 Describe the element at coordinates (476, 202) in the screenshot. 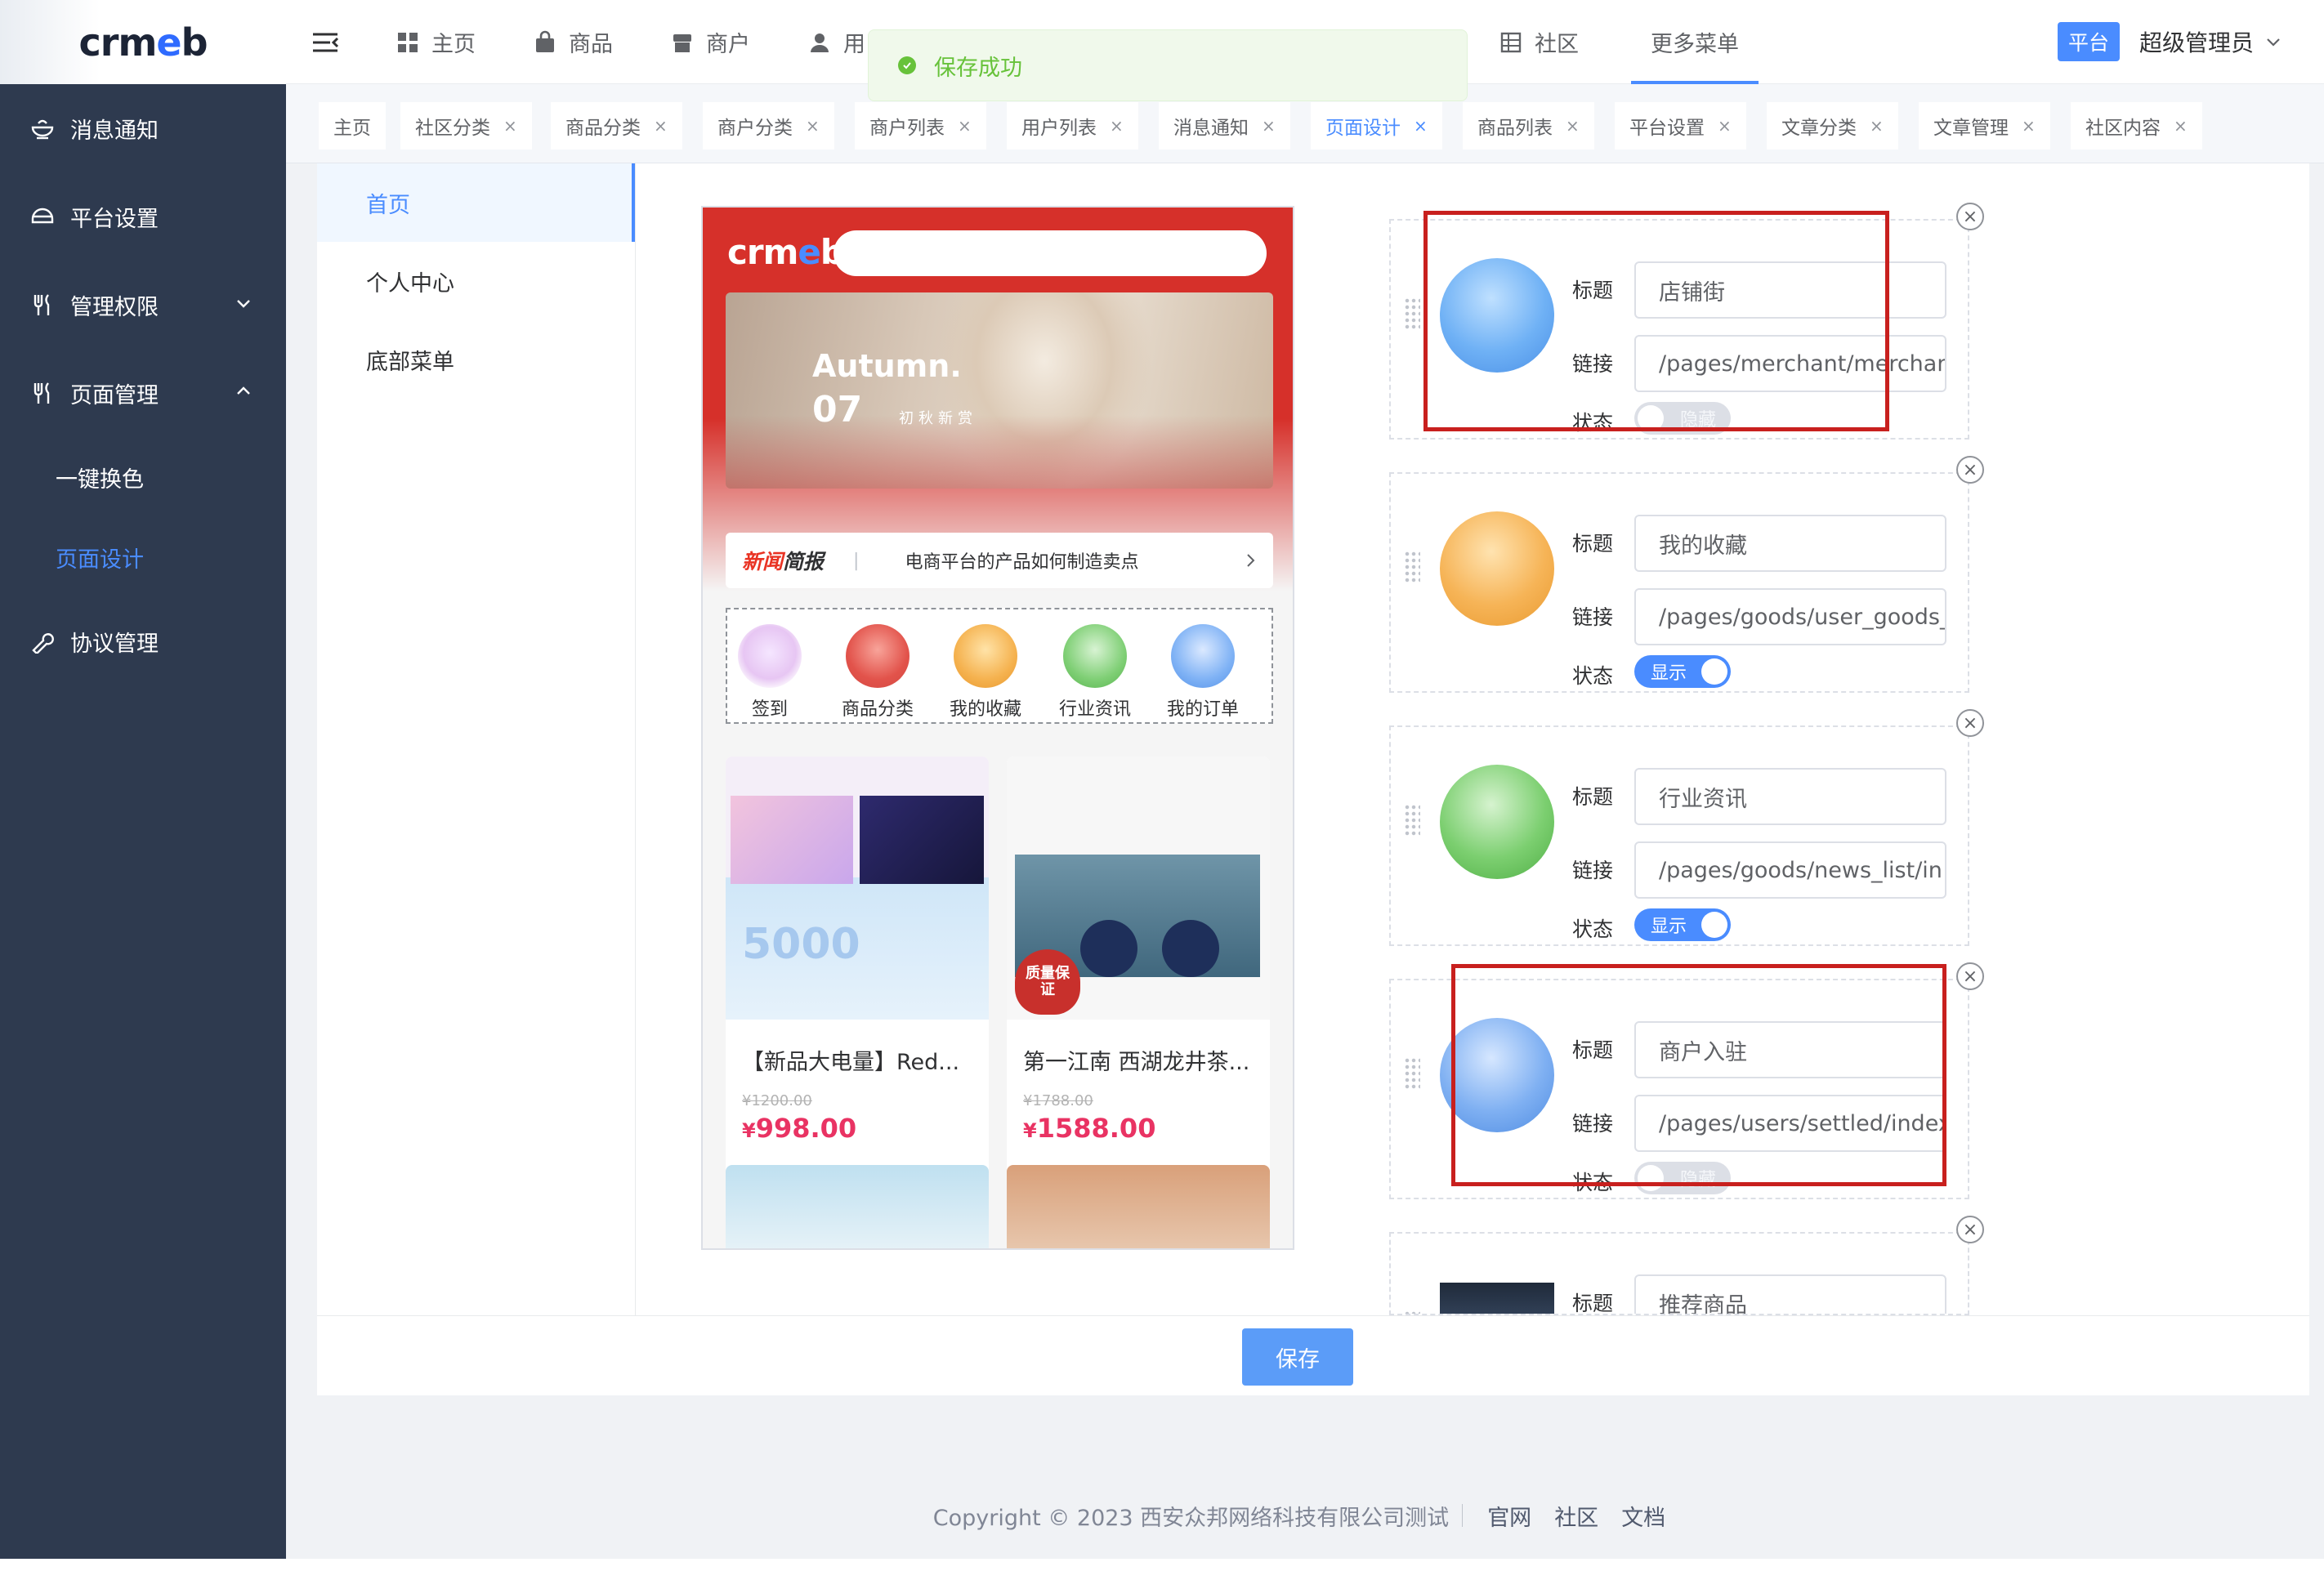

I see `page-type-home: 首页` at that location.